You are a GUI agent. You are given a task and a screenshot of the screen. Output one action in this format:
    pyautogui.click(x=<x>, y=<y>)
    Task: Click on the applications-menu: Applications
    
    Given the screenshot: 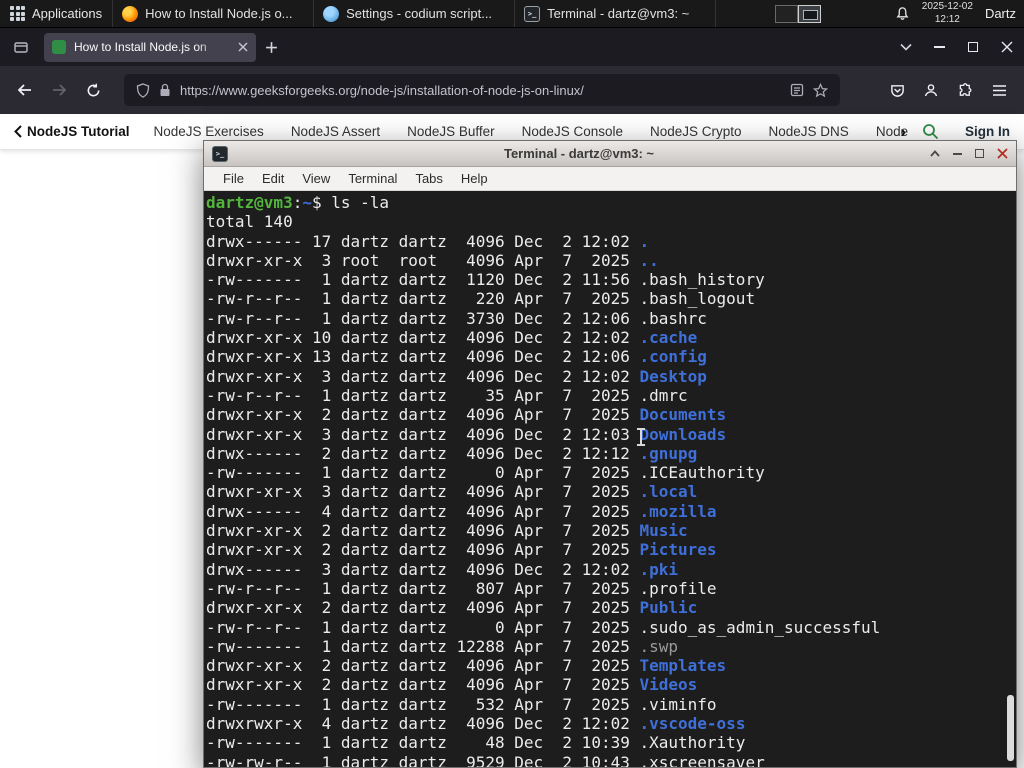 What is the action you would take?
    pyautogui.click(x=57, y=13)
    